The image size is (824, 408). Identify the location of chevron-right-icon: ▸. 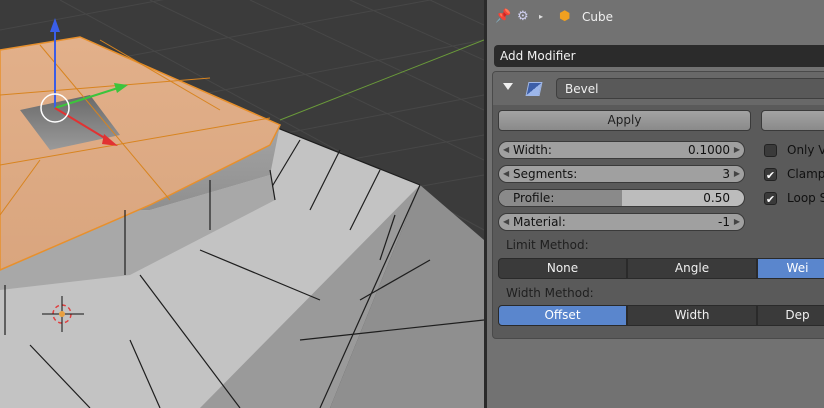
(541, 16).